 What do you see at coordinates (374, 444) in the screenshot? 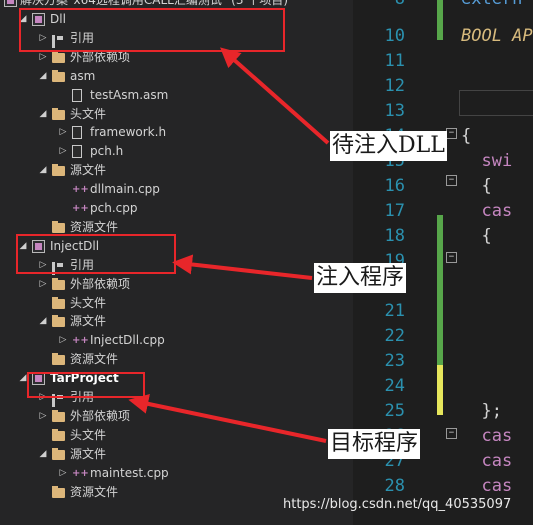
I see `annotation-label-target: 目标程序` at bounding box center [374, 444].